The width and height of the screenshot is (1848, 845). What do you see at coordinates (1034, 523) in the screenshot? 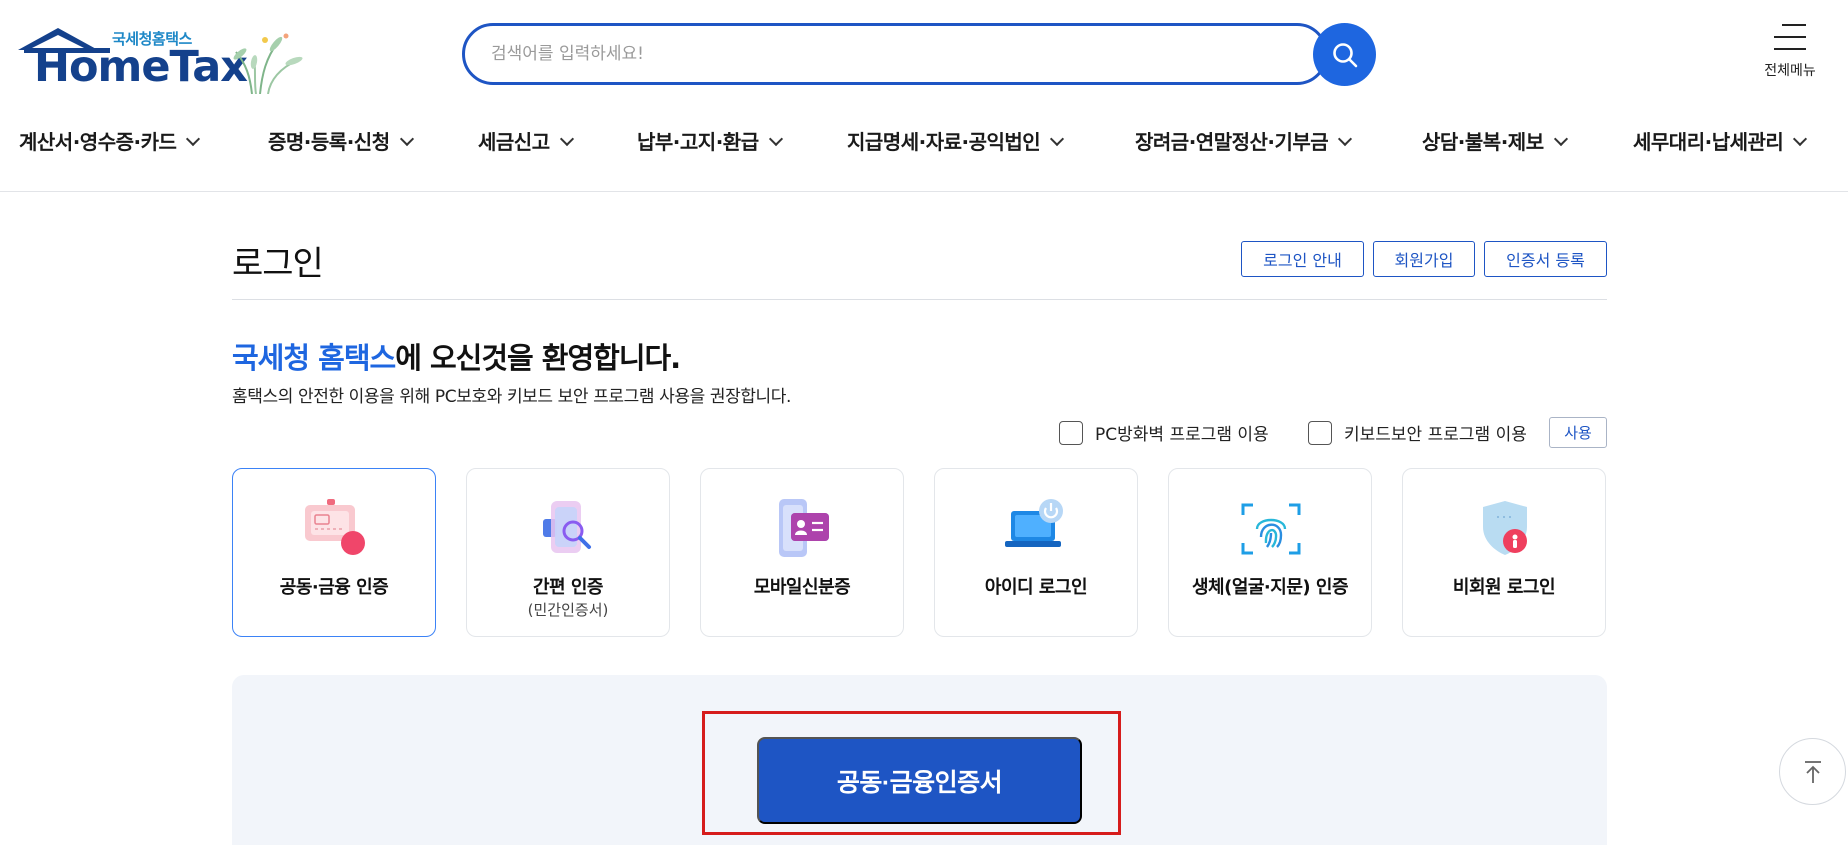
I see `laptop-power-icon` at bounding box center [1034, 523].